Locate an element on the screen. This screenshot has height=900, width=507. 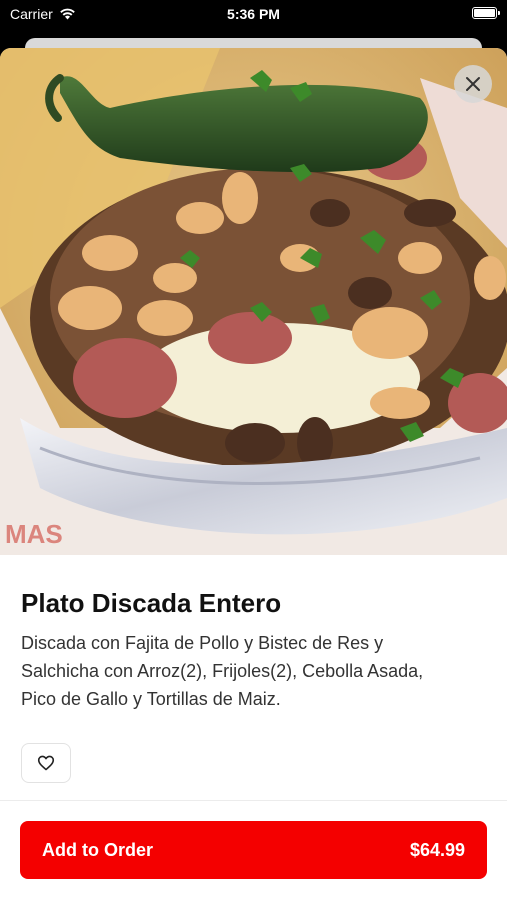
item-title: Plato Discada Entero is located at coordinates (151, 603).